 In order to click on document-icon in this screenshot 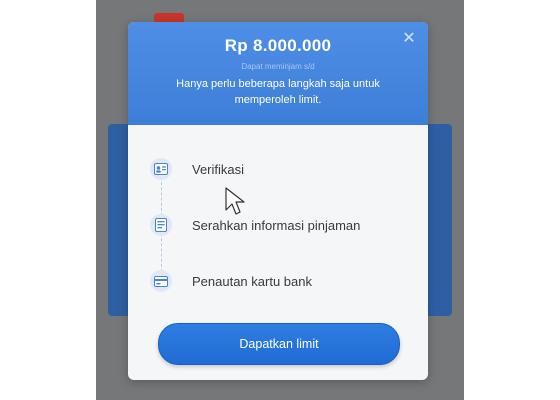, I will do `click(161, 225)`.